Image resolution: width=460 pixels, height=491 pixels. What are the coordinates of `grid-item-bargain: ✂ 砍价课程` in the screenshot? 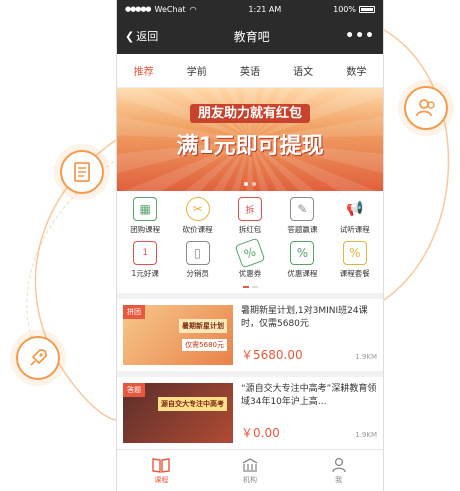 It's located at (197, 216).